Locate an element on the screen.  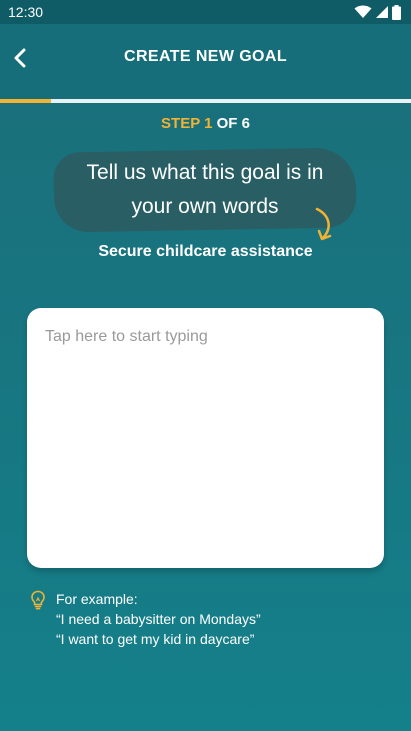
signal-icon is located at coordinates (382, 12).